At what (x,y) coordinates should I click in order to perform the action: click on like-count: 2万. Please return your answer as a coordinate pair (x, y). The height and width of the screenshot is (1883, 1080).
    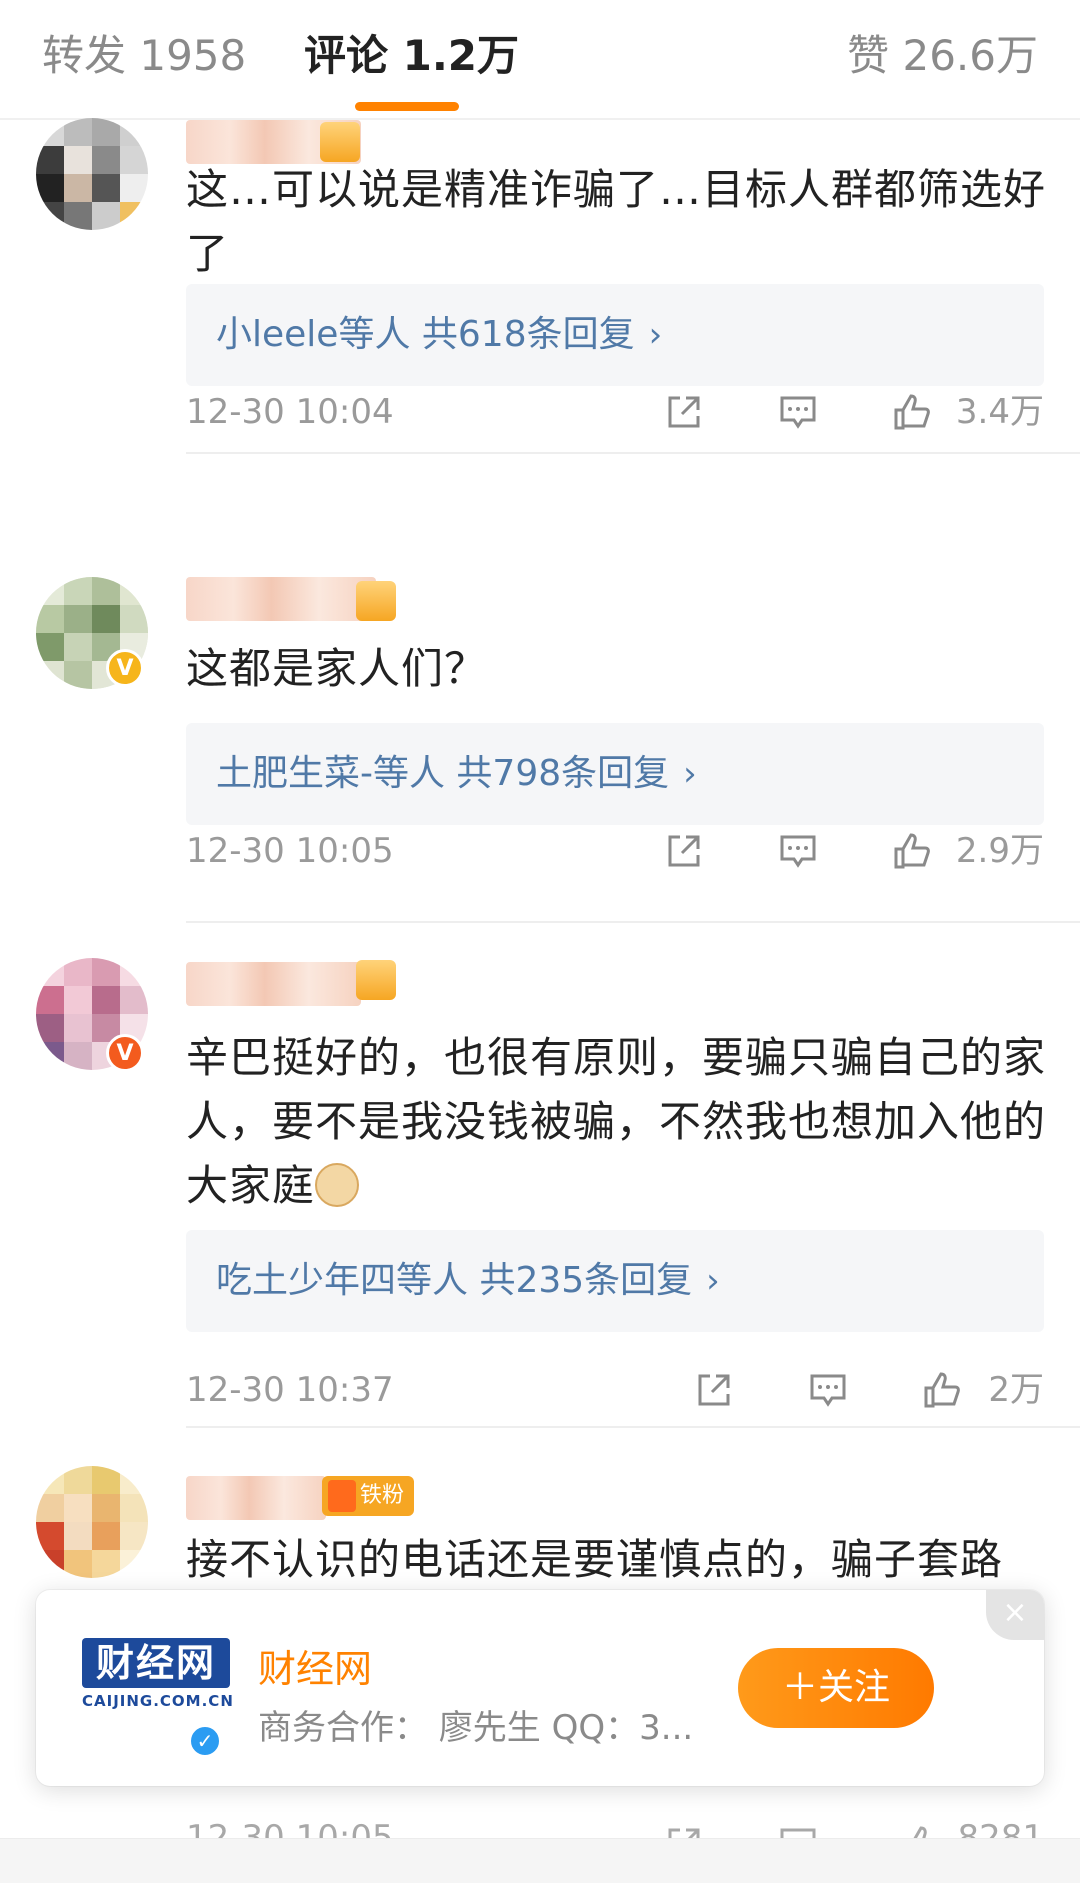
    Looking at the image, I should click on (1016, 1390).